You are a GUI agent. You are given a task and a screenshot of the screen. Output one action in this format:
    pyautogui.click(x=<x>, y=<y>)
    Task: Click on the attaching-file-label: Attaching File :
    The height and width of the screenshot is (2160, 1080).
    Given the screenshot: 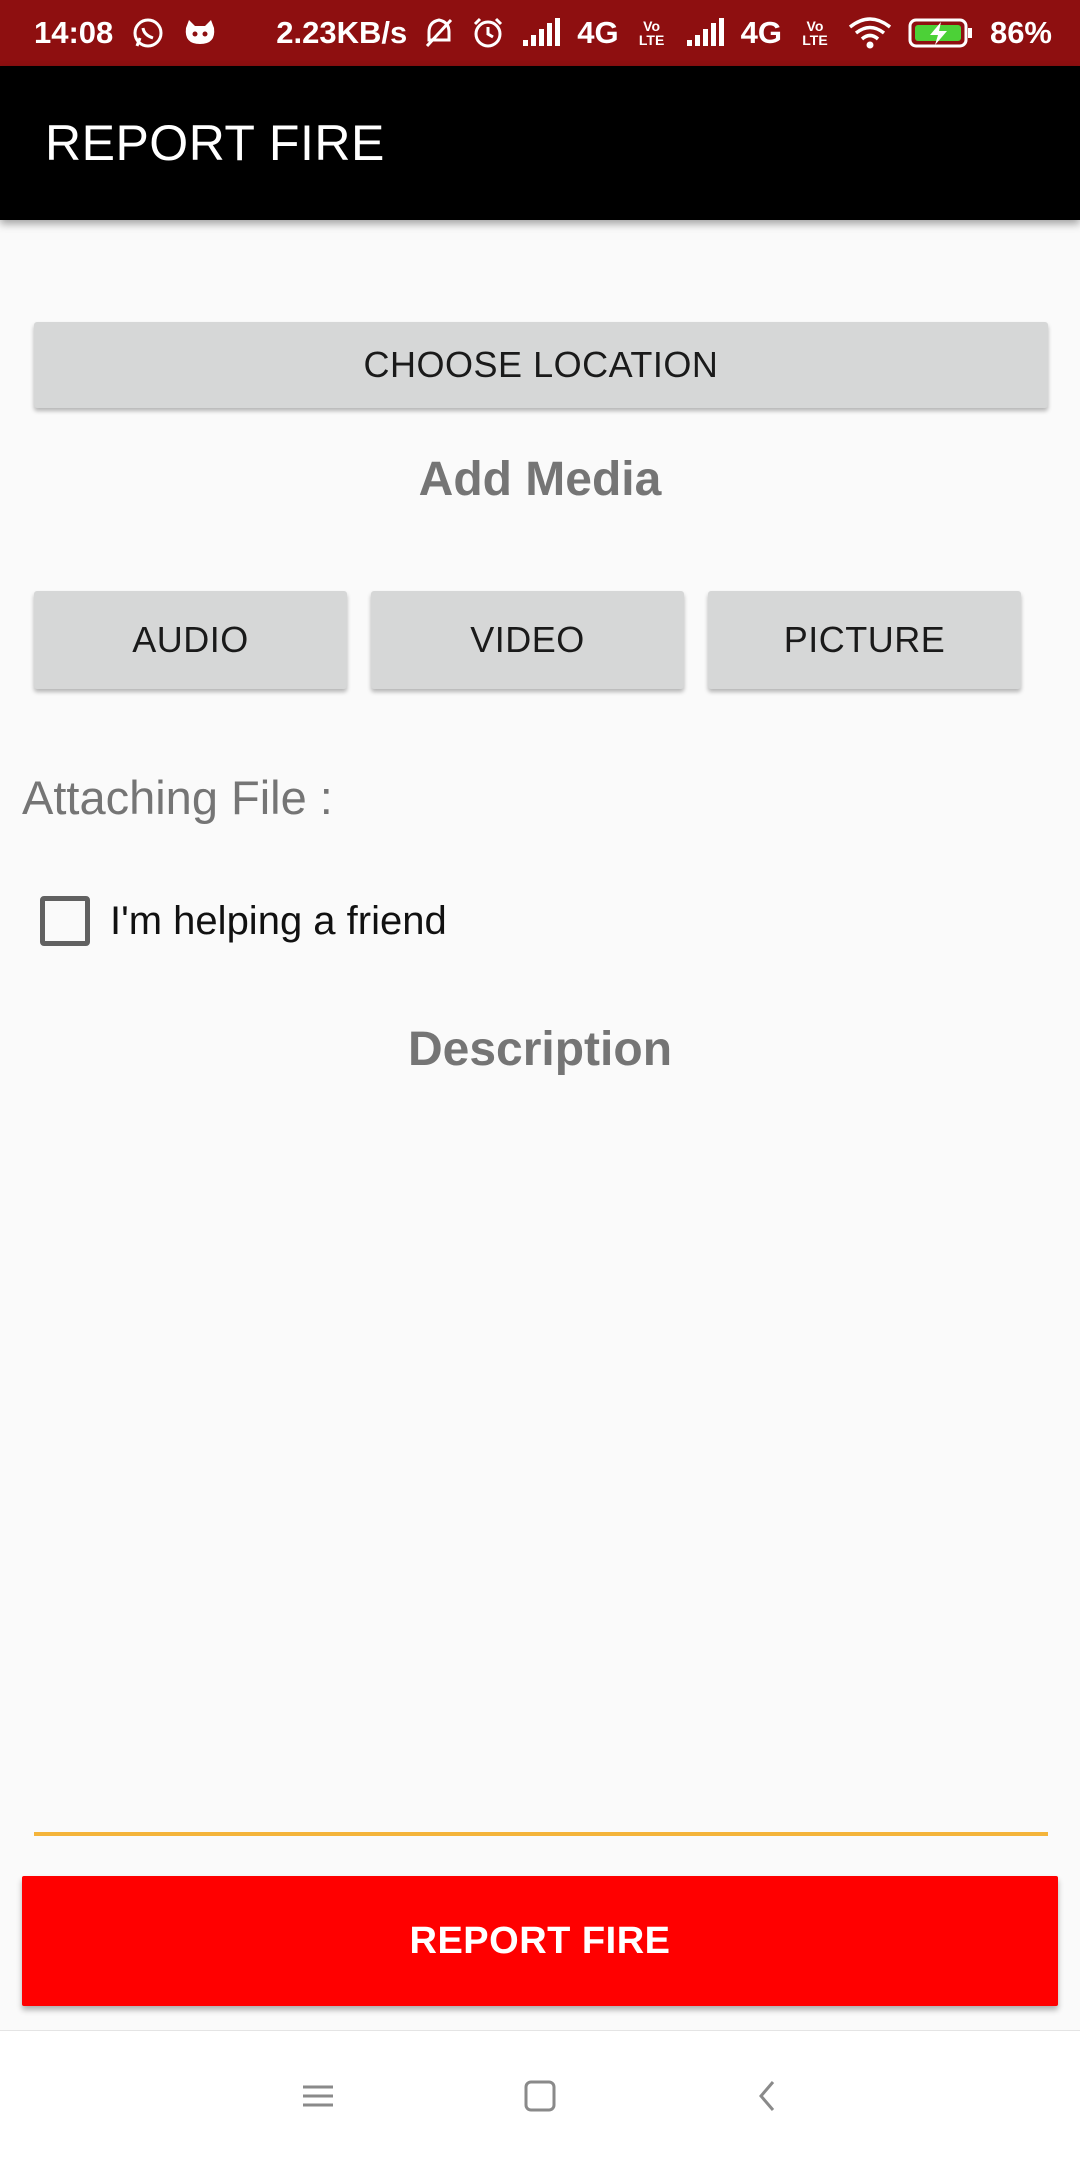 What is the action you would take?
    pyautogui.click(x=177, y=797)
    